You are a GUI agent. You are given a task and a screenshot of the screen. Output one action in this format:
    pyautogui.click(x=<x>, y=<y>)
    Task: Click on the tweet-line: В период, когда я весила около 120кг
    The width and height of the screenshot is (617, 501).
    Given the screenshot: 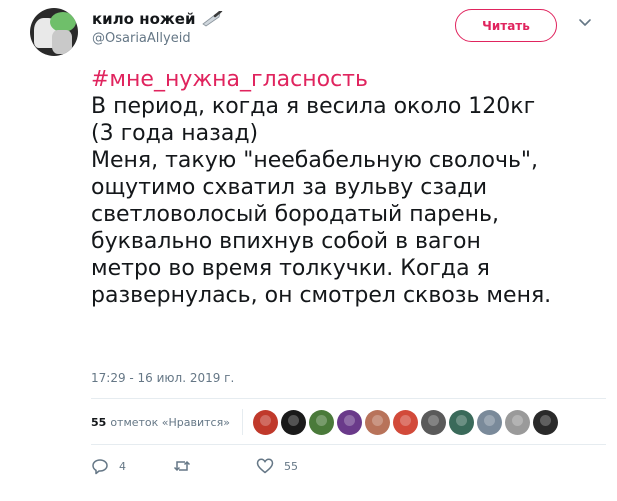 What is the action you would take?
    pyautogui.click(x=313, y=106)
    